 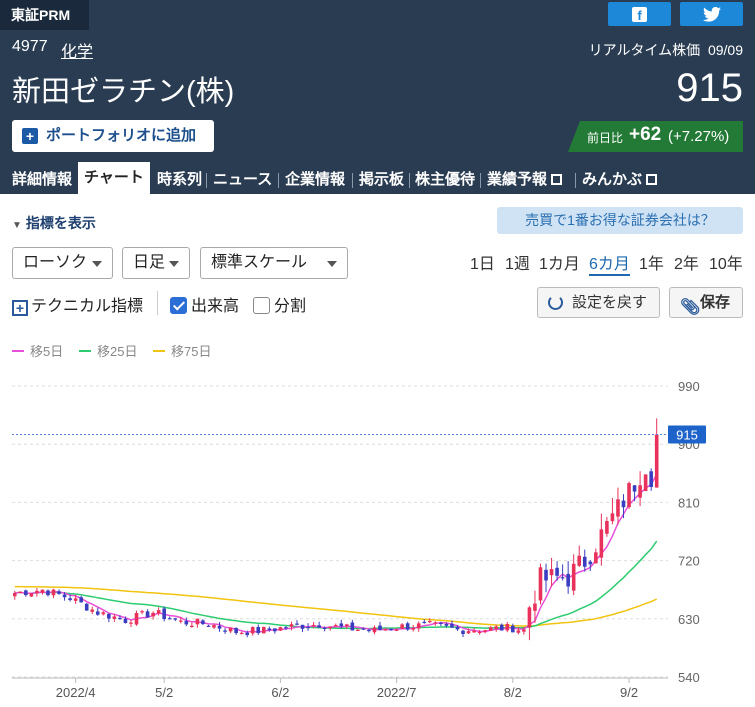 I want to click on facebook-share-button: f, so click(x=639, y=14).